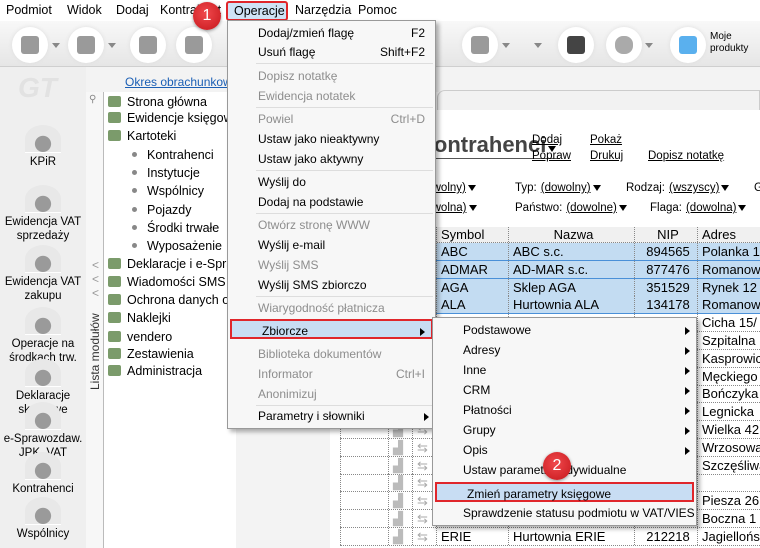 The height and width of the screenshot is (548, 760). Describe the element at coordinates (331, 285) in the screenshot. I see `menu-item-wy-lij-sms-zbiorczo: Wyślij SMS zbiorczo` at that location.